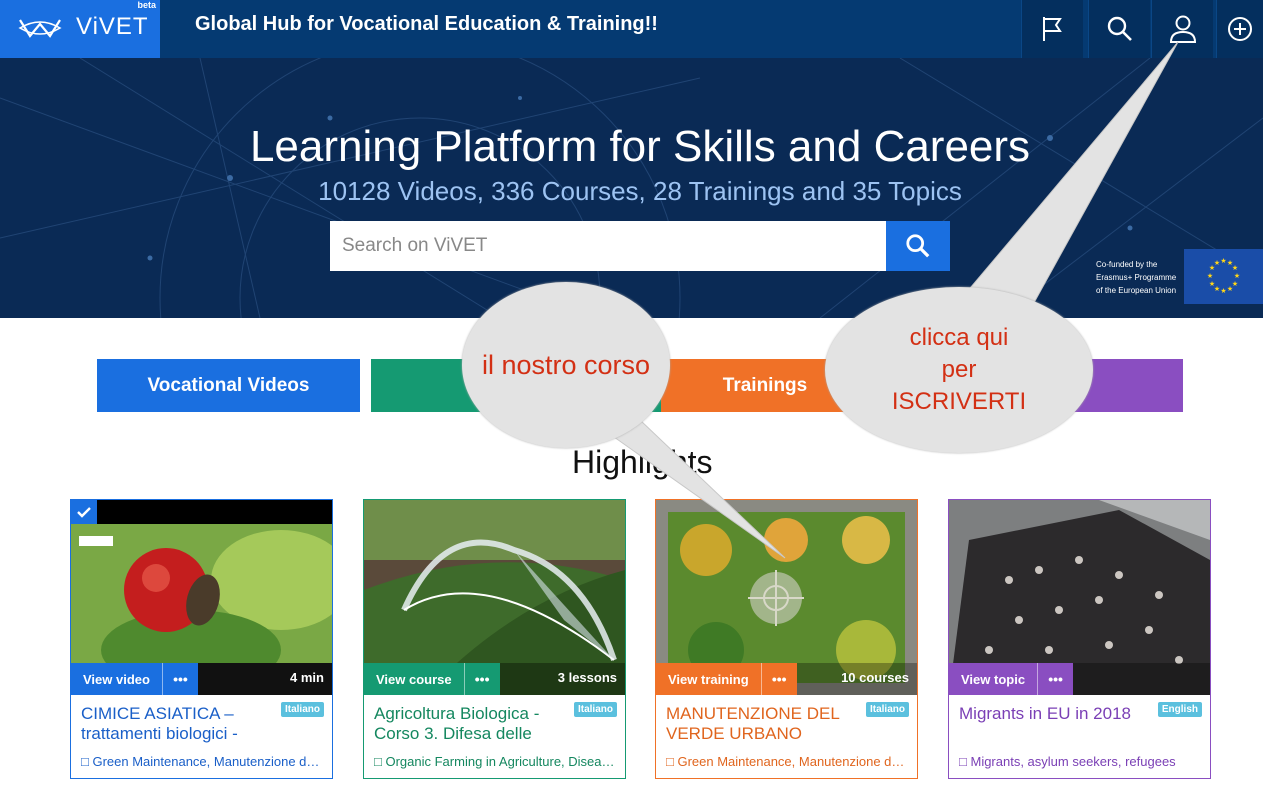 The width and height of the screenshot is (1263, 786). Describe the element at coordinates (1223, 276) in the screenshot. I see `eu-flag-icon: ★ ★ ★ ★ ★ ★ ★ ★ ★ ★ ★ ★` at that location.